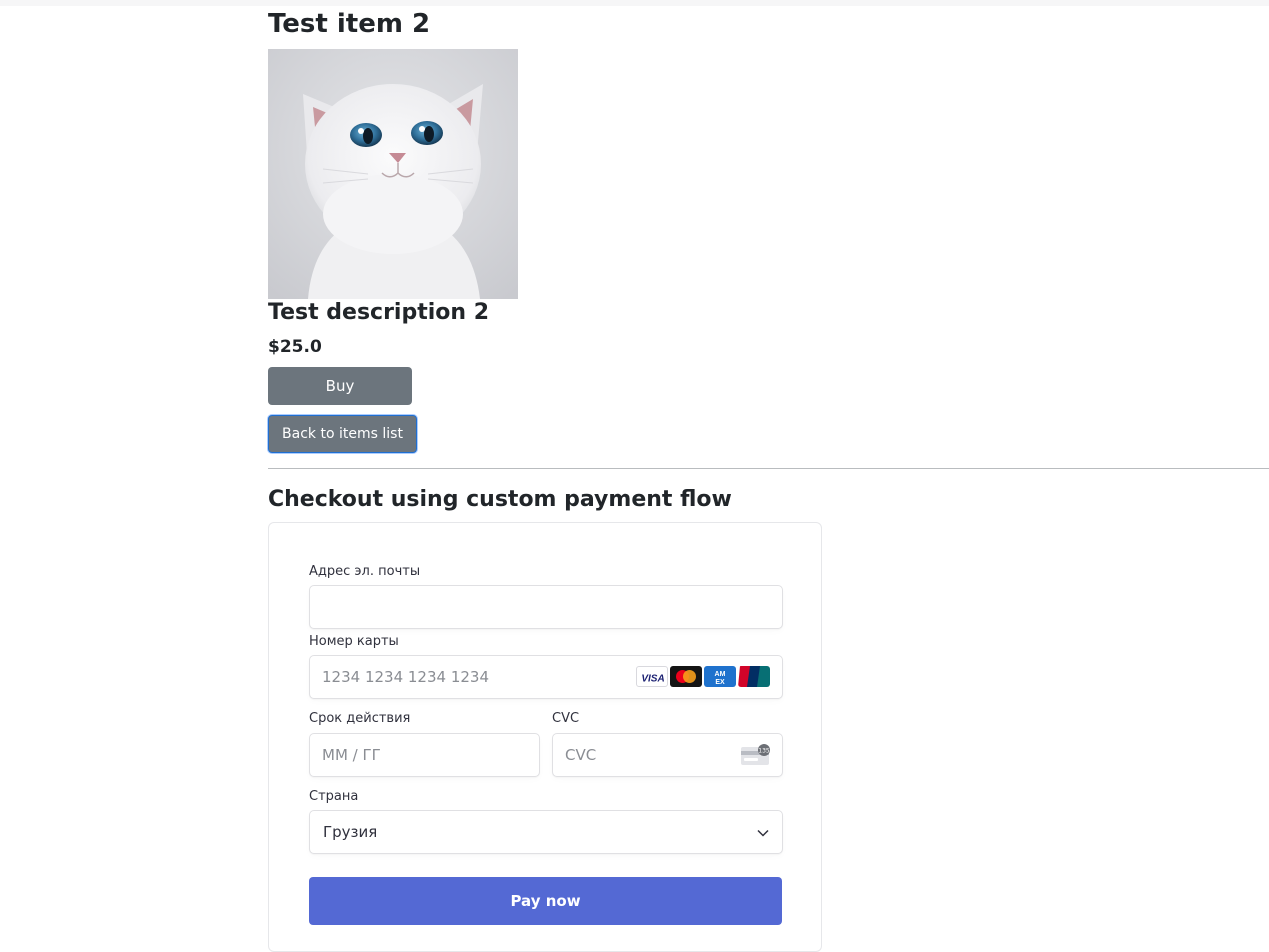 The height and width of the screenshot is (952, 1269). Describe the element at coordinates (334, 796) in the screenshot. I see `country-label: Страна` at that location.